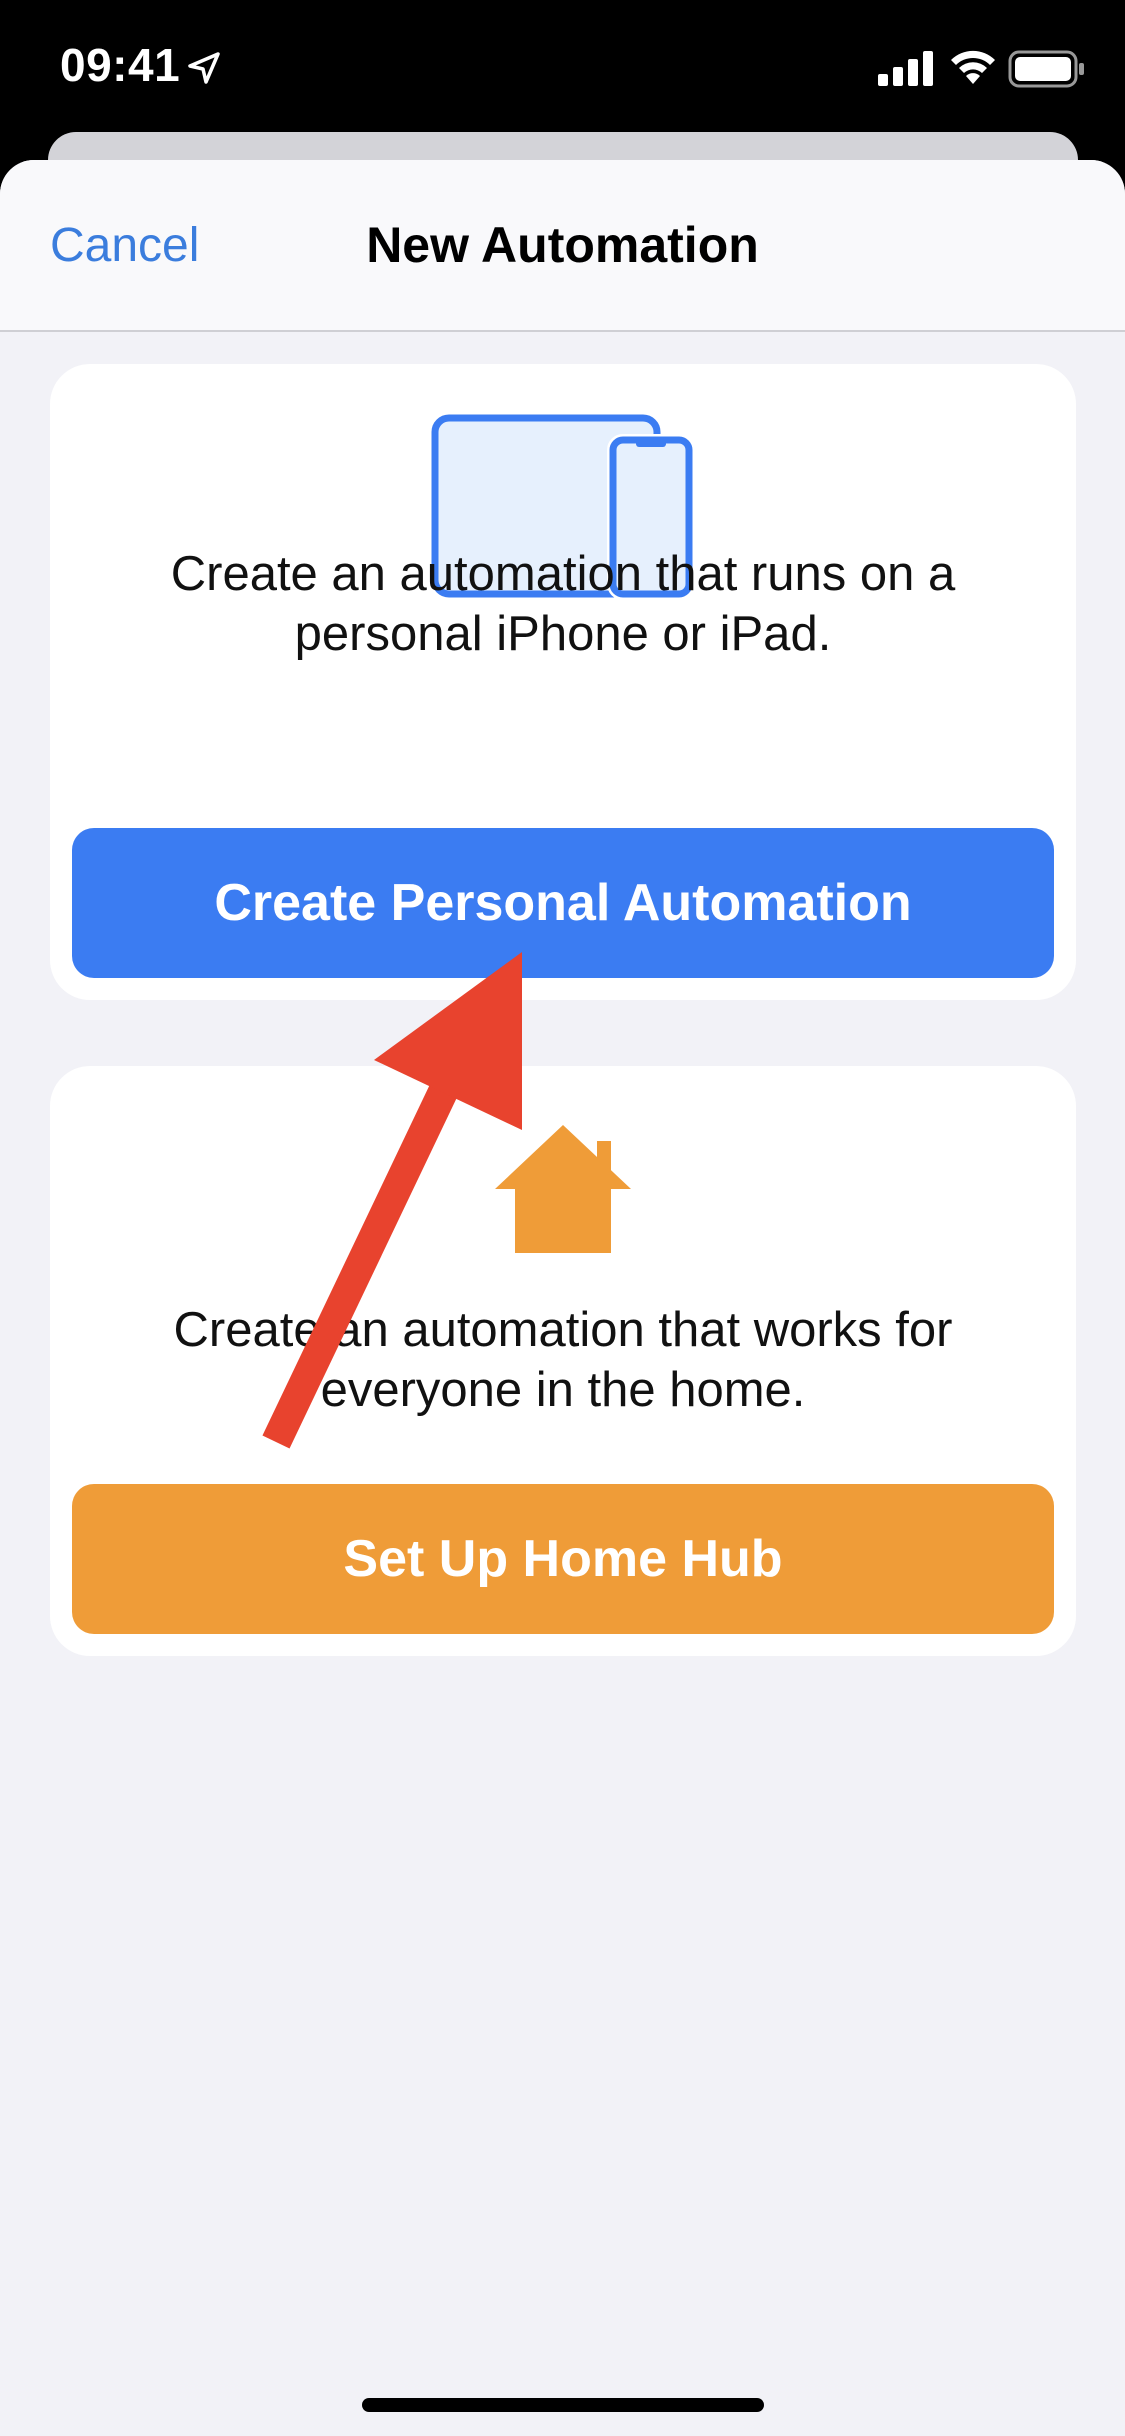 The image size is (1125, 2436). I want to click on battery-icon, so click(1046, 69).